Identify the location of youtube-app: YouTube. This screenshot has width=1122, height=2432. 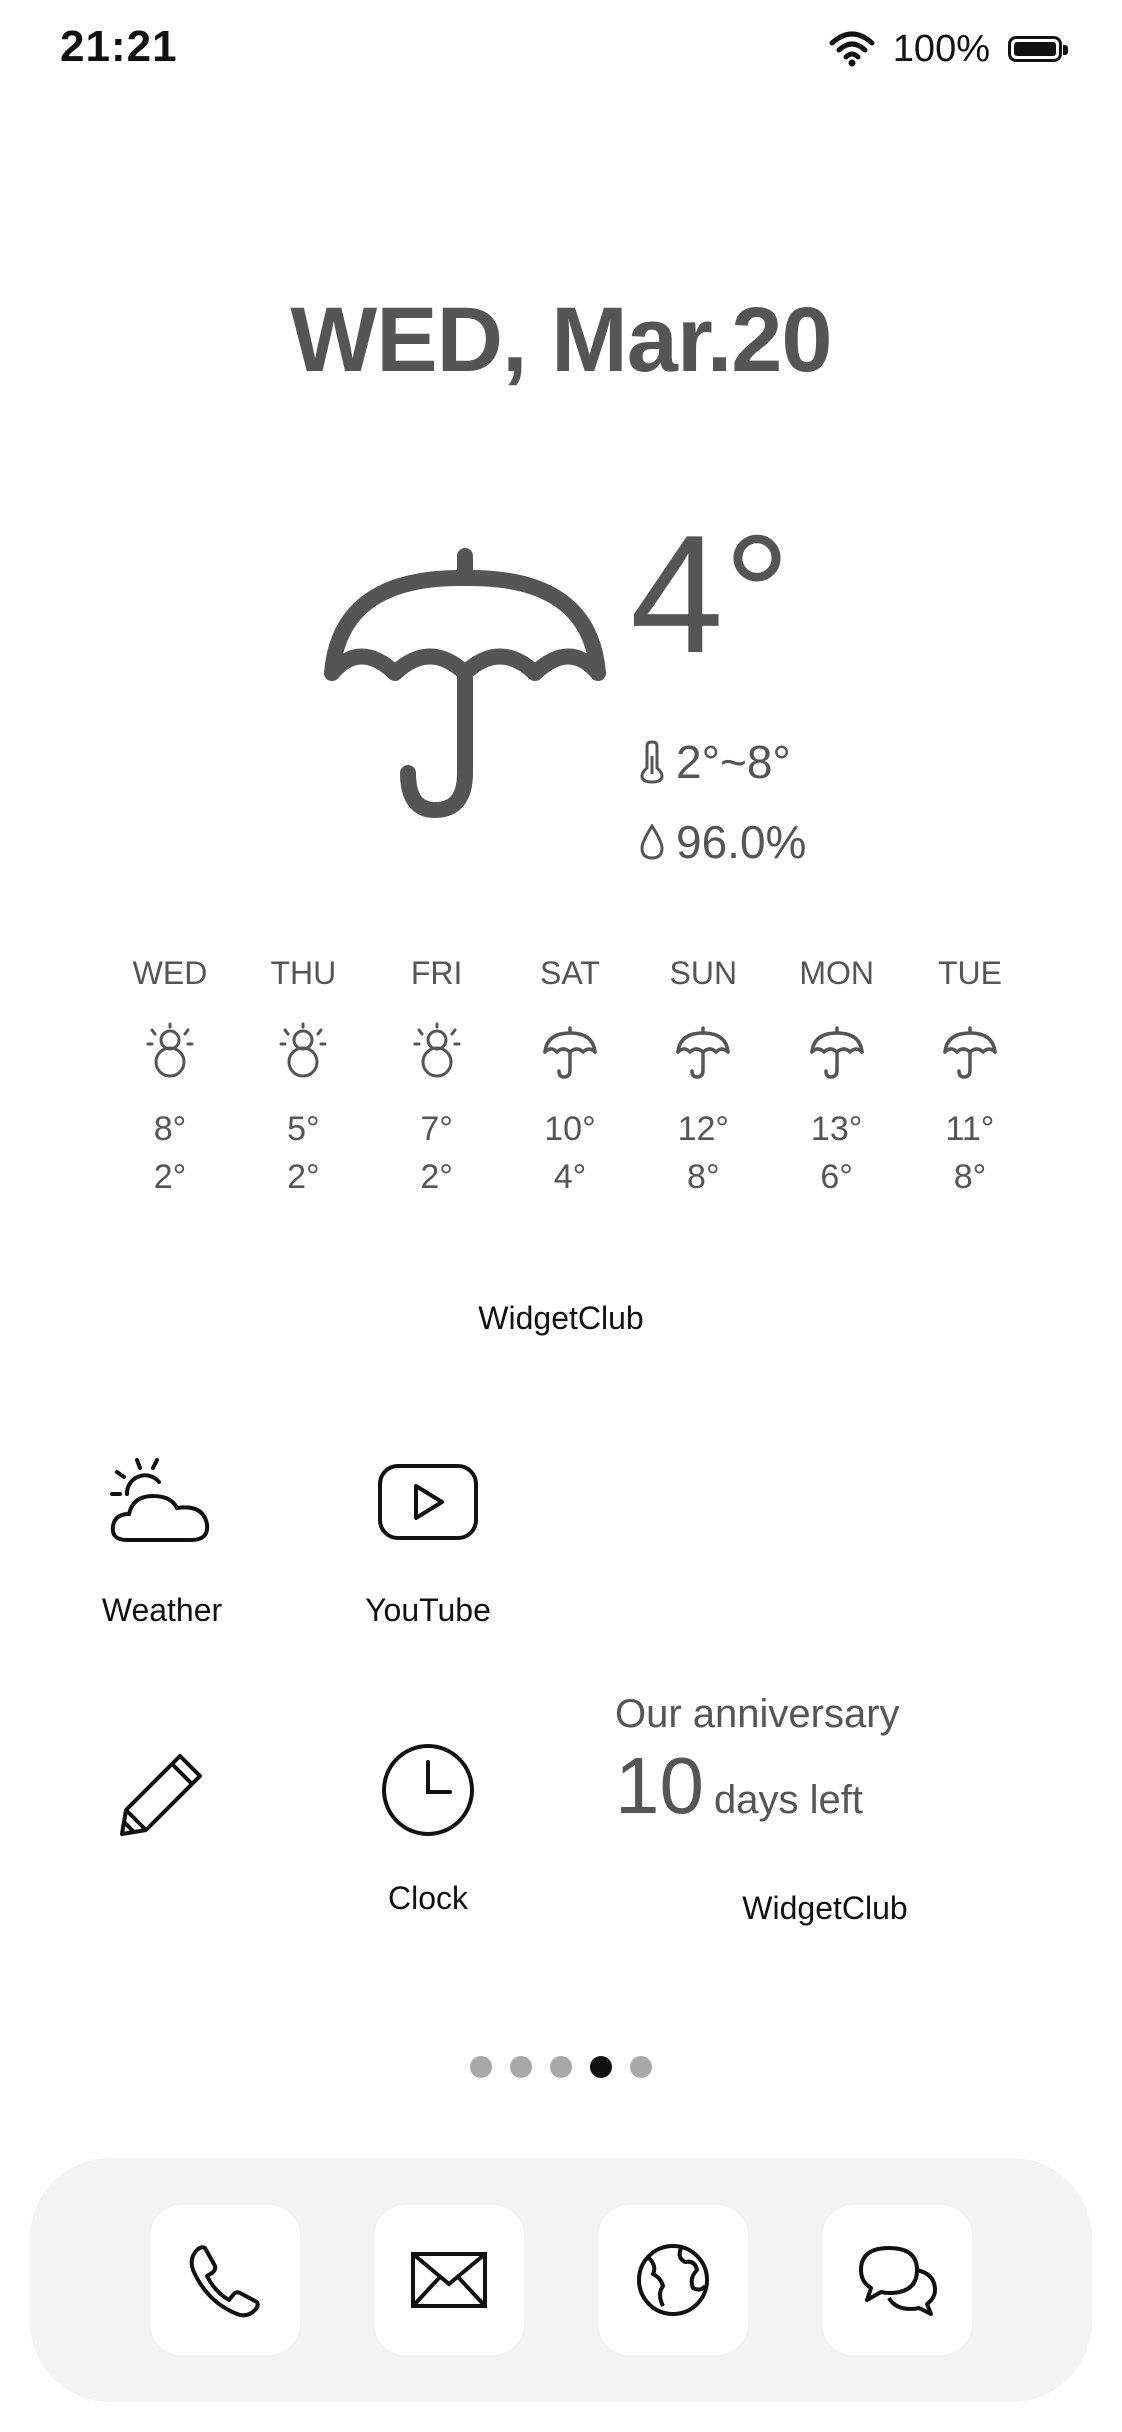
(428, 1530).